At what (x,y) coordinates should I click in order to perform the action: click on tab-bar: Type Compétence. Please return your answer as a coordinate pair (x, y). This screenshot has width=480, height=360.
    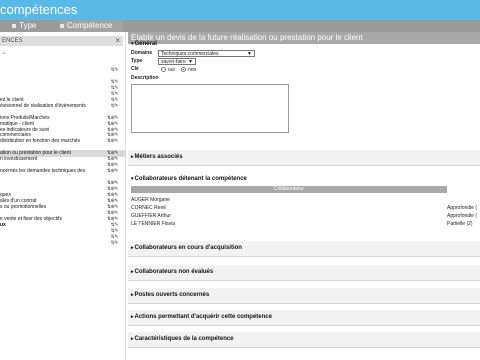
    Looking at the image, I should click on (240, 26).